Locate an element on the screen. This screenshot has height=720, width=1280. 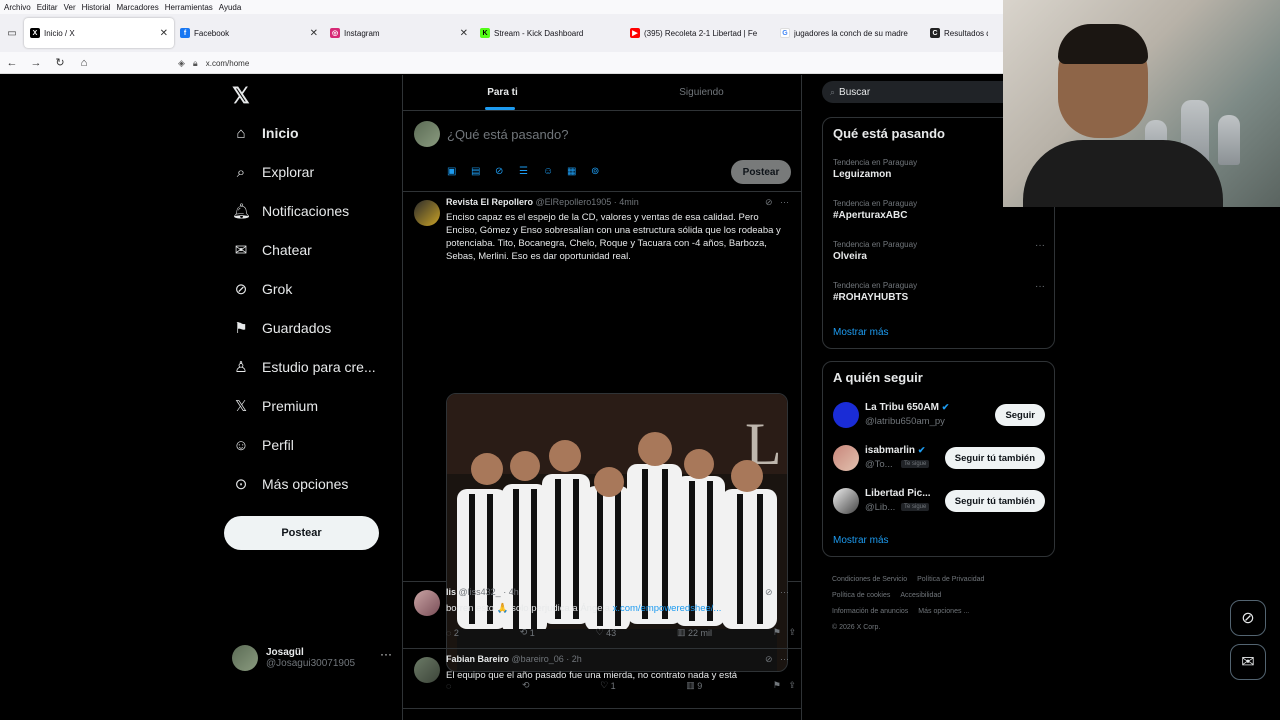
account-switcher: Josagül @Josagui30071905 ··· is located at coordinates (312, 658).